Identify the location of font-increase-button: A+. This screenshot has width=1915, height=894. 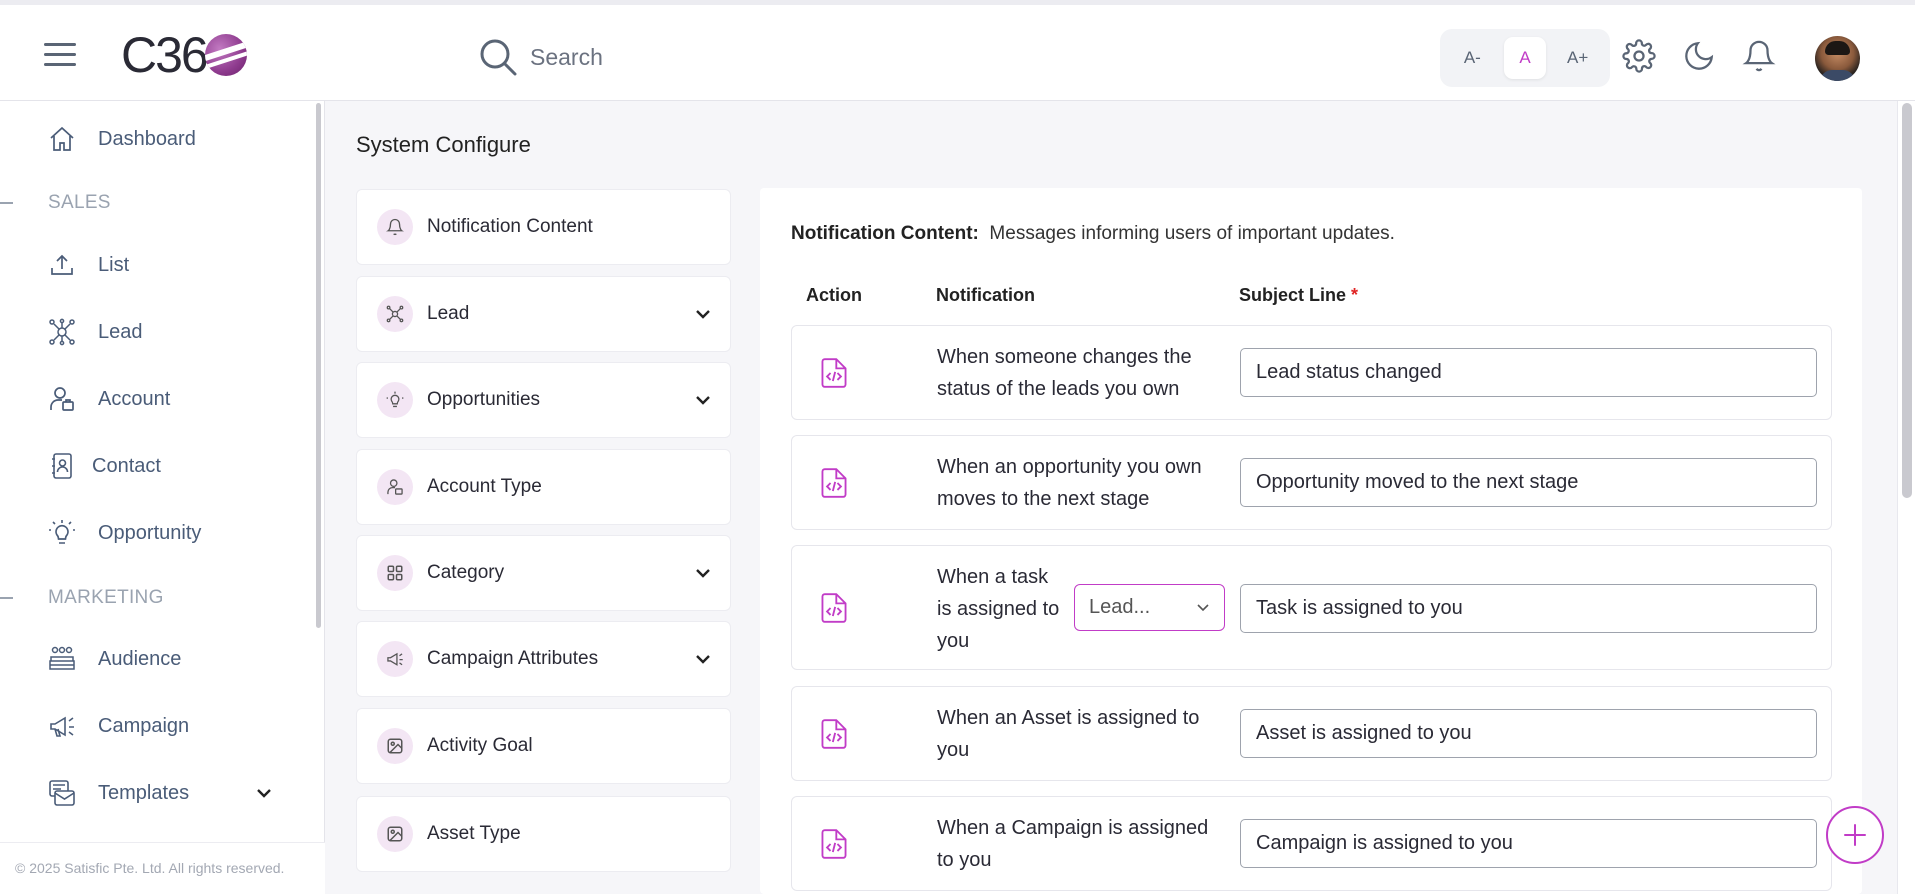
(1578, 58).